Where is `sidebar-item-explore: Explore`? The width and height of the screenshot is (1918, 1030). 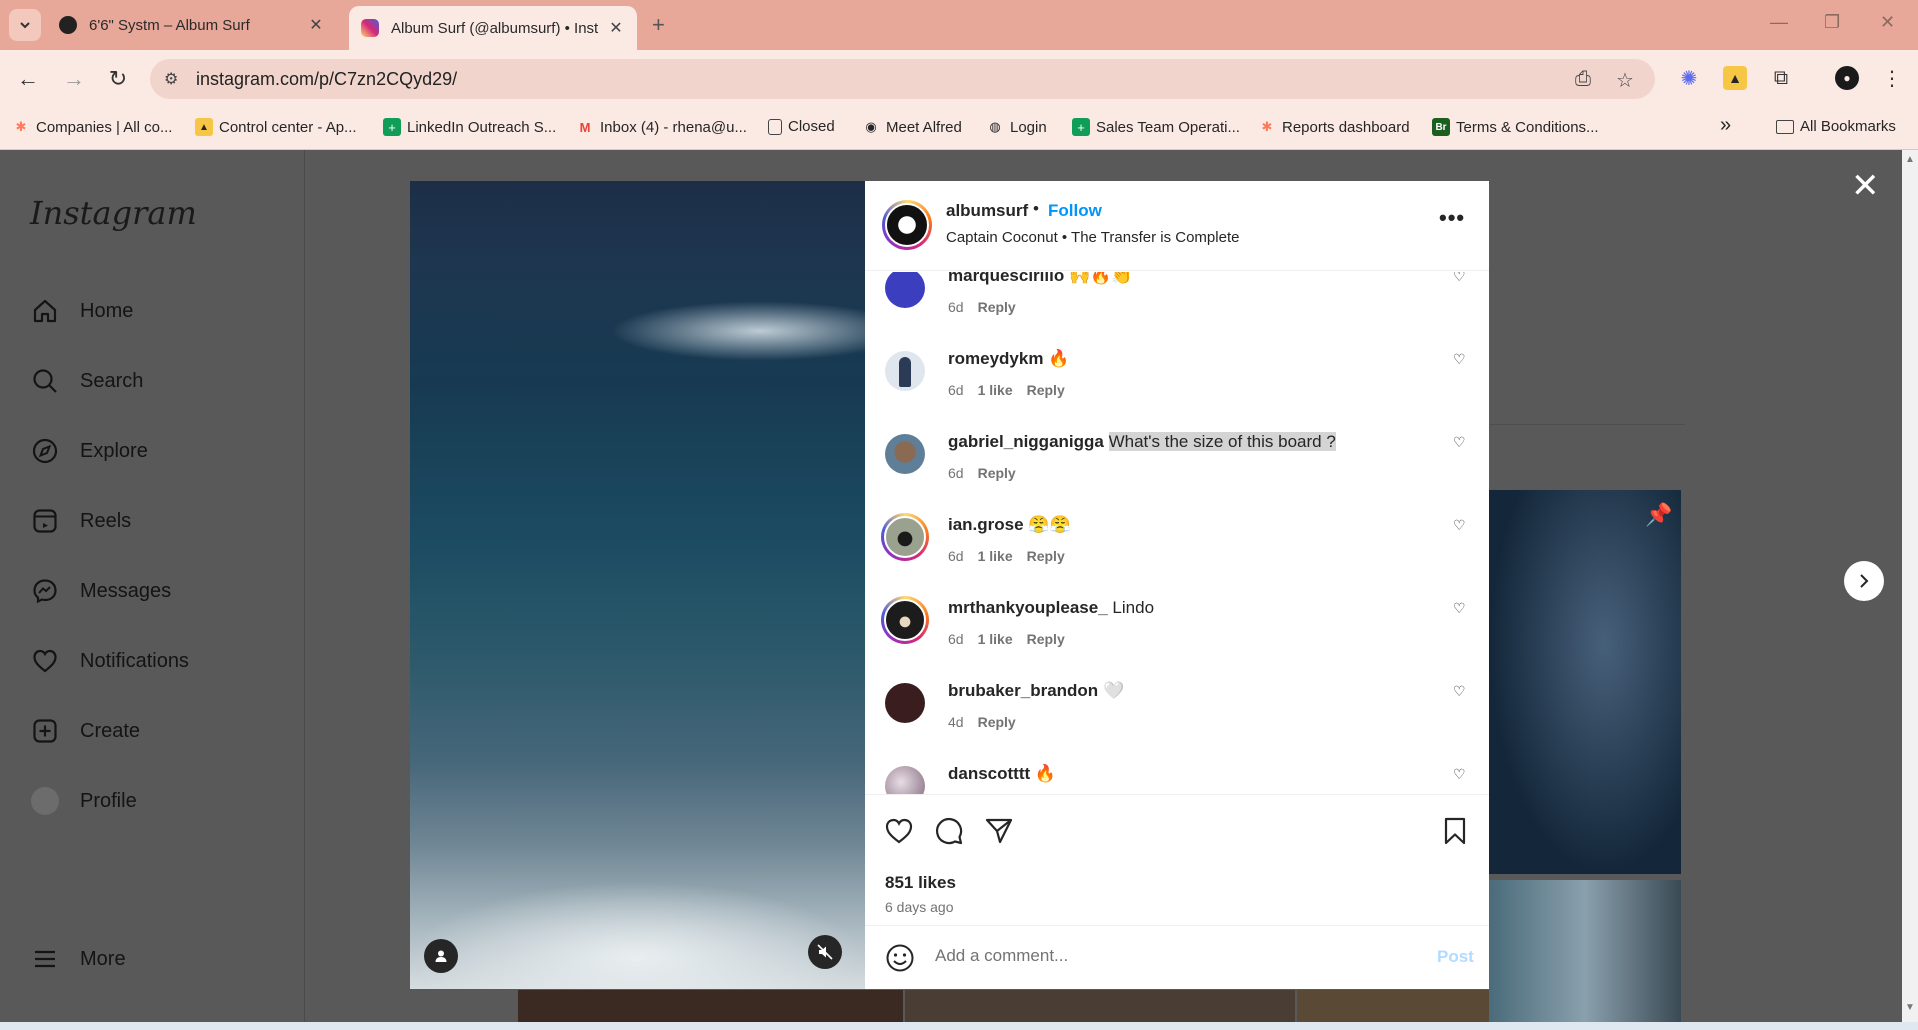
sidebar-item-explore: Explore is located at coordinates (89, 451).